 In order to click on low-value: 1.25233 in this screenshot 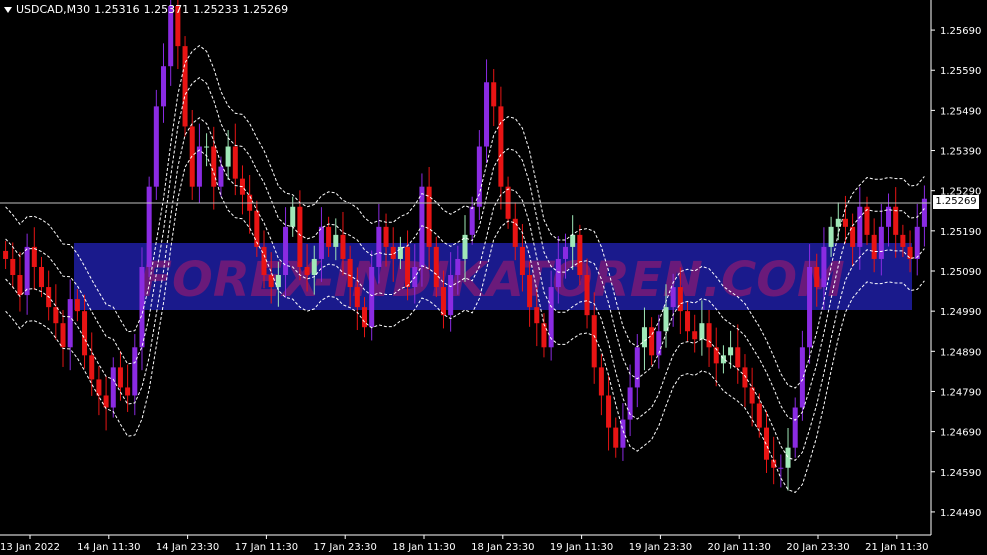, I will do `click(216, 9)`.